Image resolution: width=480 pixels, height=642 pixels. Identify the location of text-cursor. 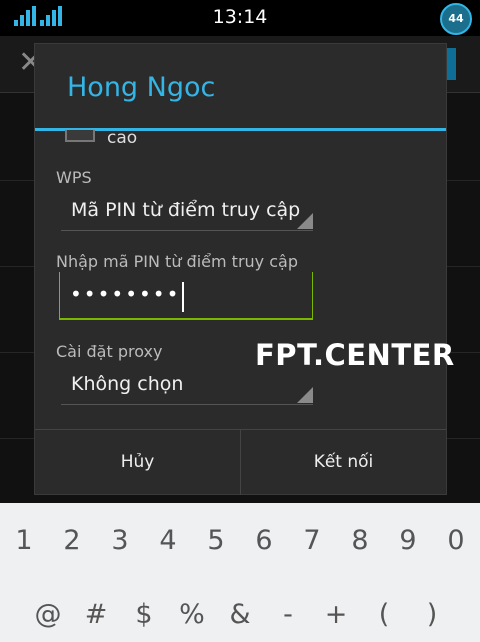
(183, 297).